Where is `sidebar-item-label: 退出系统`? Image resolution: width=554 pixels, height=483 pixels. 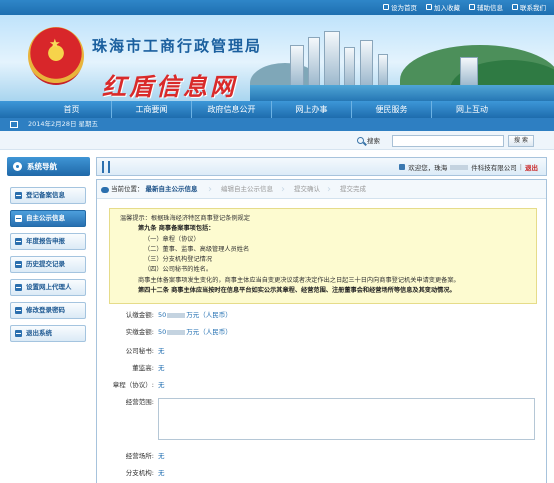
sidebar-item-label: 退出系统 is located at coordinates (39, 333).